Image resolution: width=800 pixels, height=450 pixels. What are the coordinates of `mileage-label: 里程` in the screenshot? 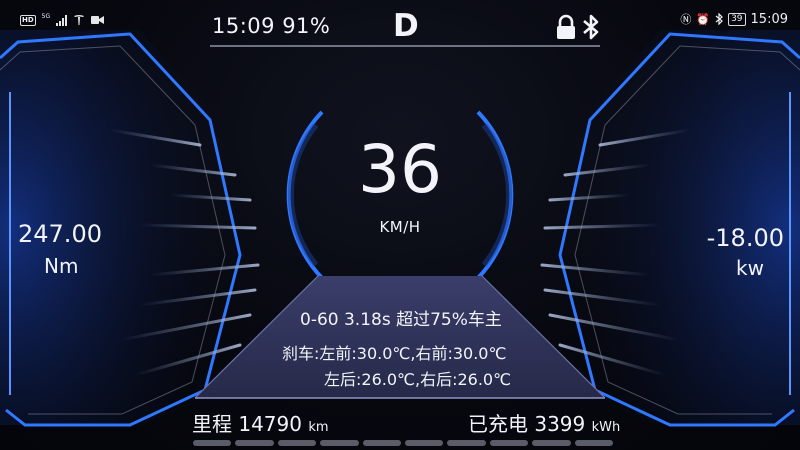 It's located at (212, 424).